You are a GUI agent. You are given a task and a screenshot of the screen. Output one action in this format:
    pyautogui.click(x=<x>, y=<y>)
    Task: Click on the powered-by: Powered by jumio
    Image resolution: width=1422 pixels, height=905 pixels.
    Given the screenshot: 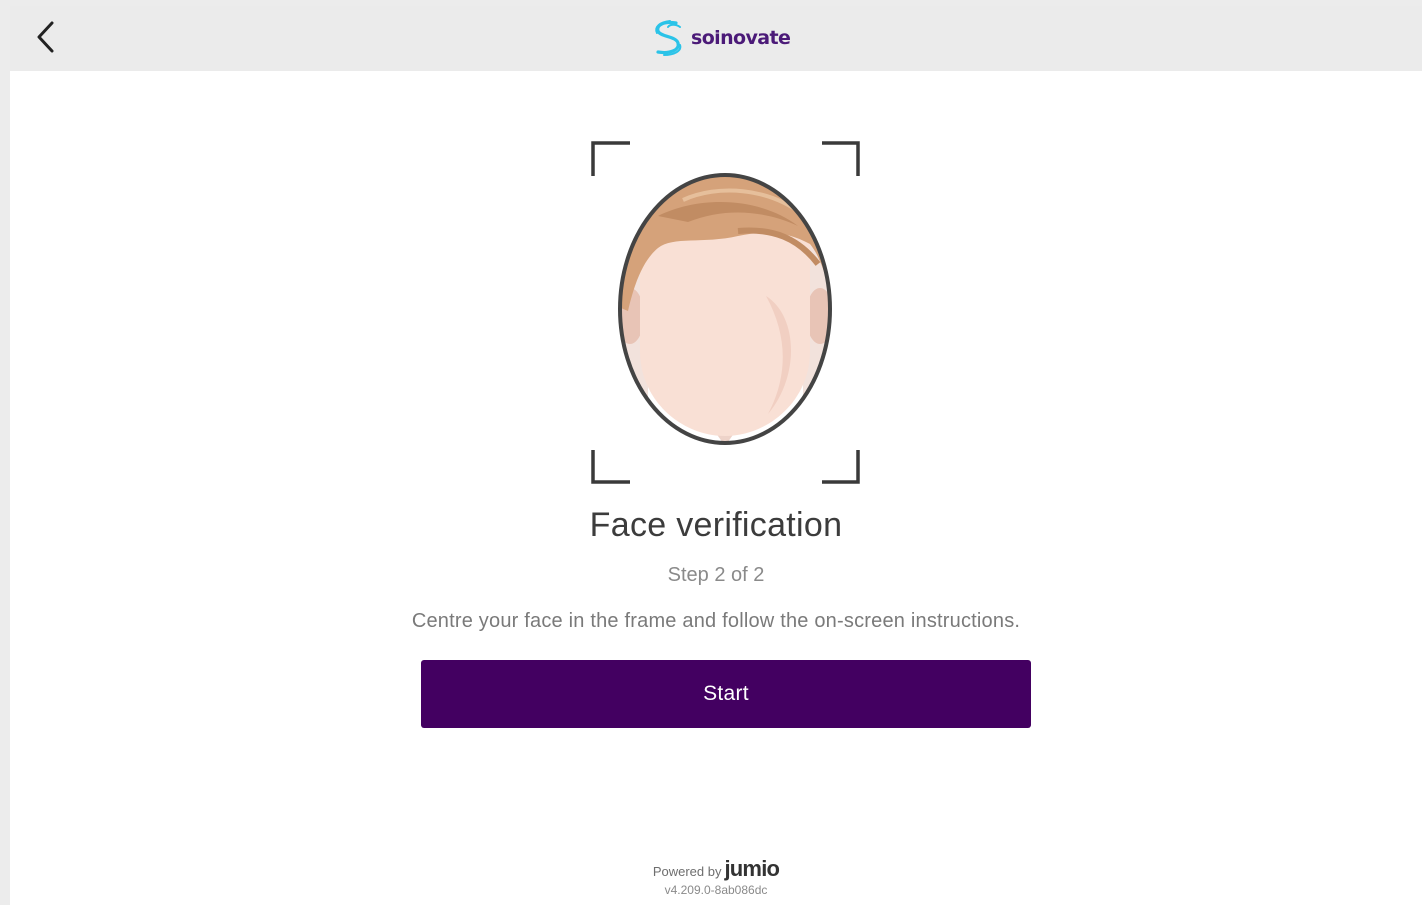 What is the action you would take?
    pyautogui.click(x=716, y=869)
    